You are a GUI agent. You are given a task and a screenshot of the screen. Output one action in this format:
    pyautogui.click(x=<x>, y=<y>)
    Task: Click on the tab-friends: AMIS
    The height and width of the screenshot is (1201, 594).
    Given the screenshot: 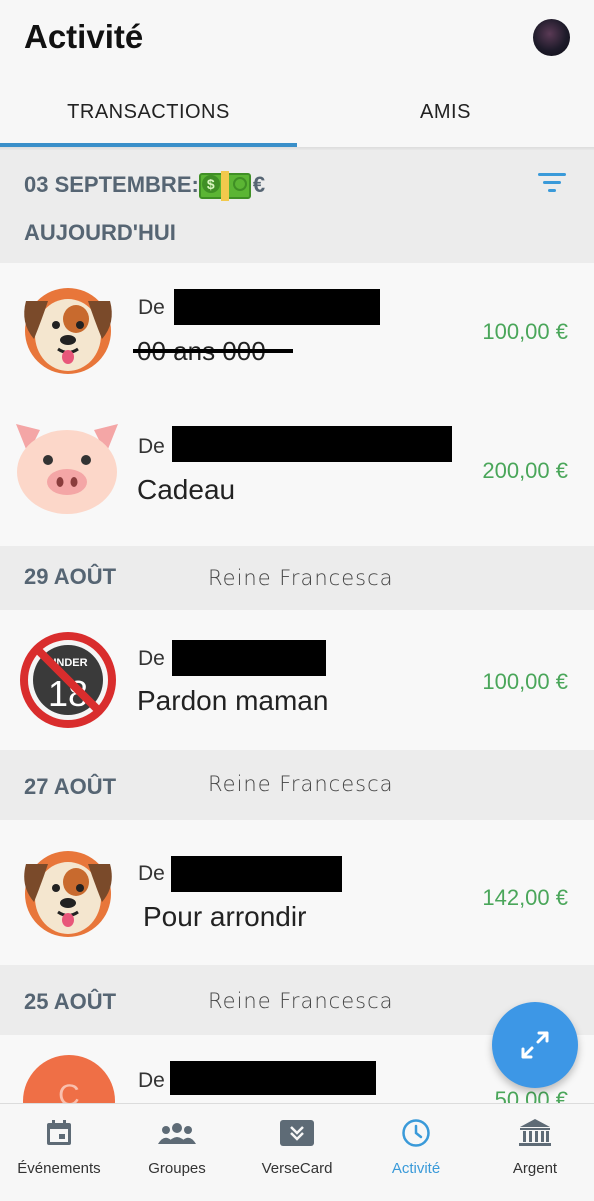 What is the action you would take?
    pyautogui.click(x=445, y=112)
    